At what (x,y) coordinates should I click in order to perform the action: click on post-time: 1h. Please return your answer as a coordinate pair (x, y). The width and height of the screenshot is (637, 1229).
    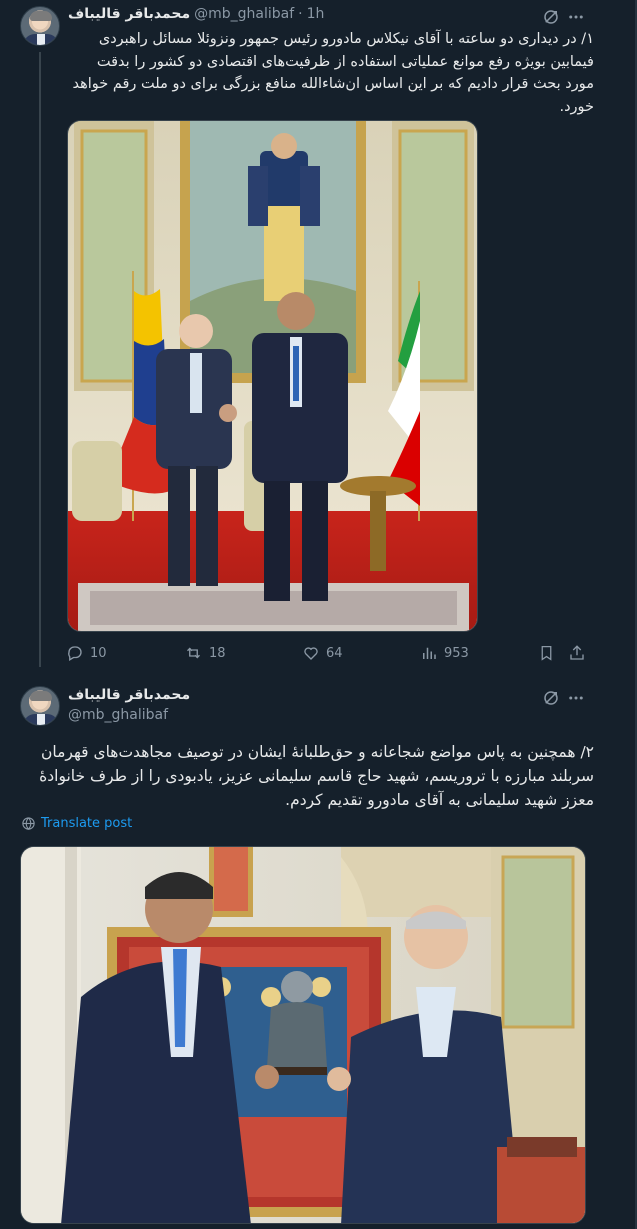
    Looking at the image, I should click on (316, 14).